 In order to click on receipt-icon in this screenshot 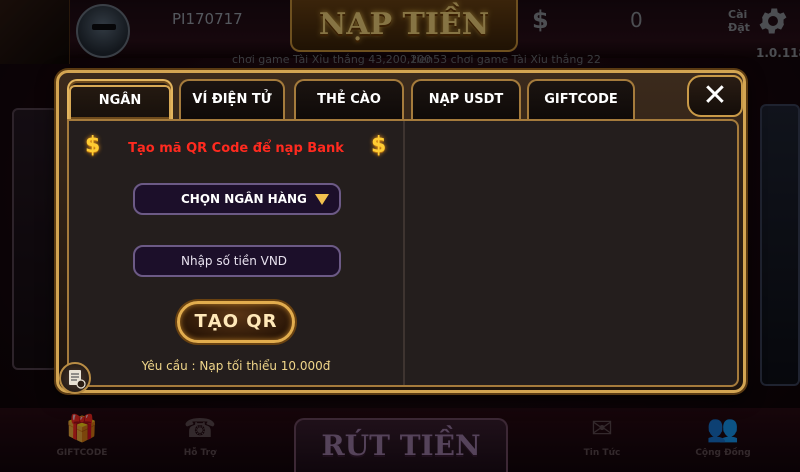, I will do `click(77, 379)`.